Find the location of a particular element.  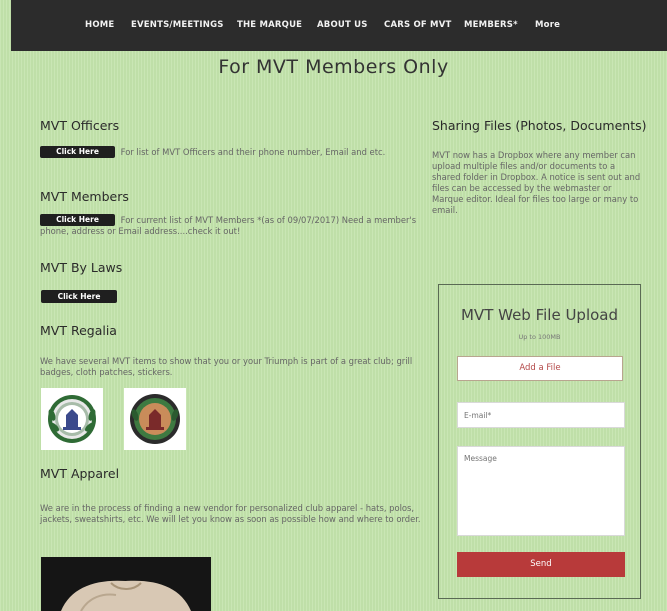

regalia-heading: MVT Regalia is located at coordinates (78, 330).